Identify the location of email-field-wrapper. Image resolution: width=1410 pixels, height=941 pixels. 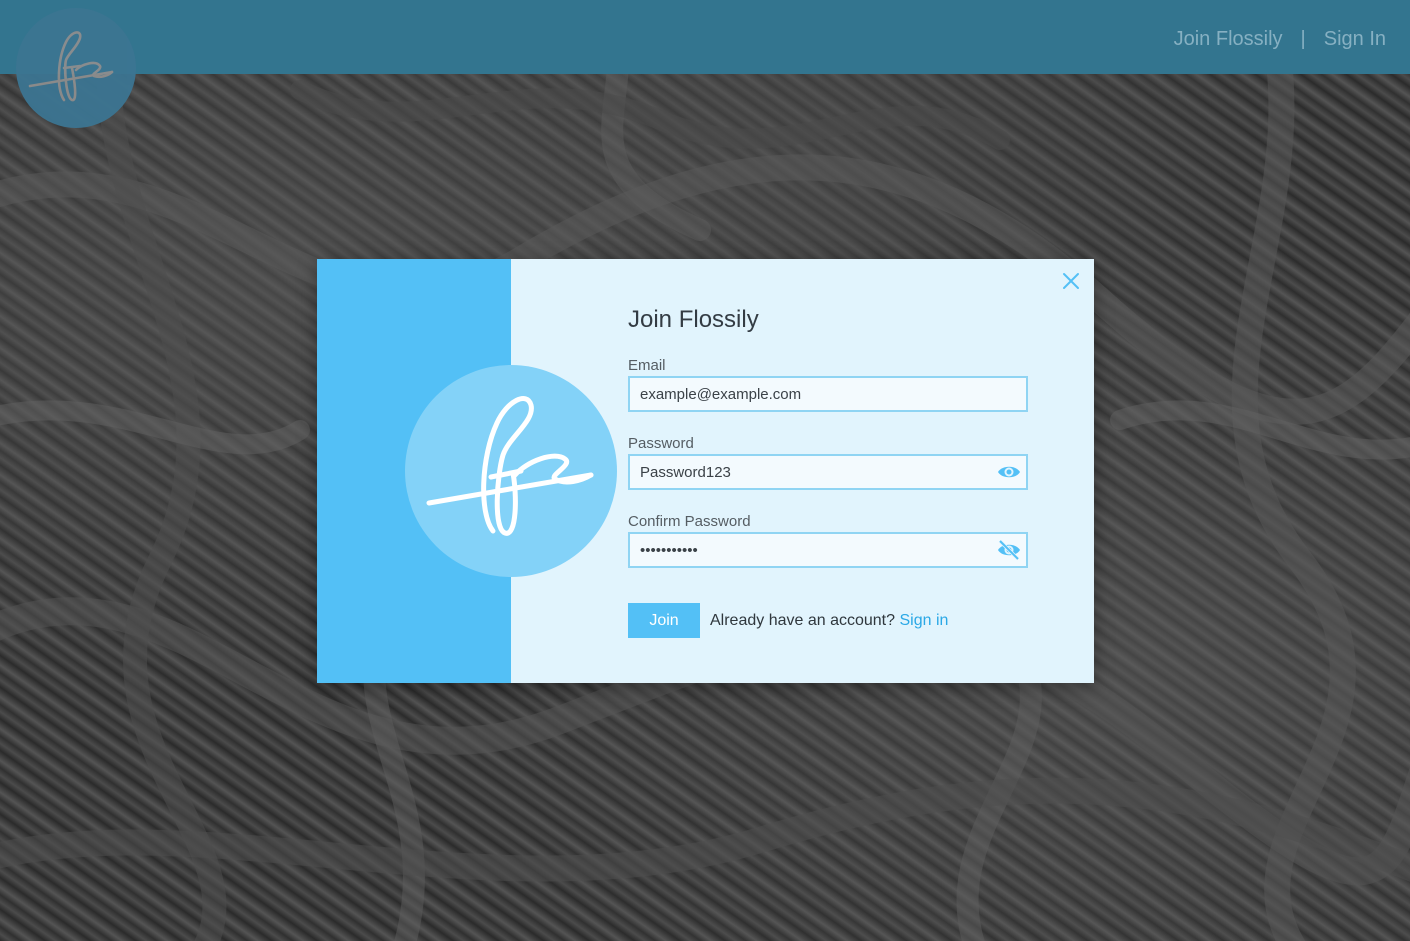
(828, 394).